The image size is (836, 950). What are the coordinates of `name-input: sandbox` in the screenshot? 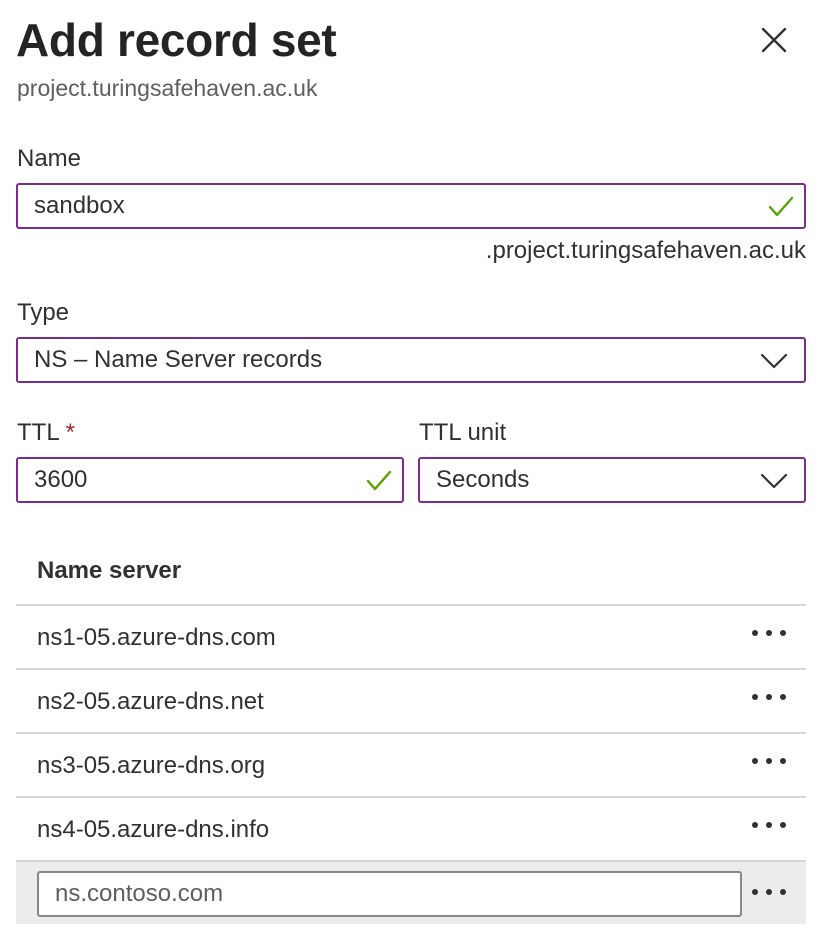 It's located at (411, 206).